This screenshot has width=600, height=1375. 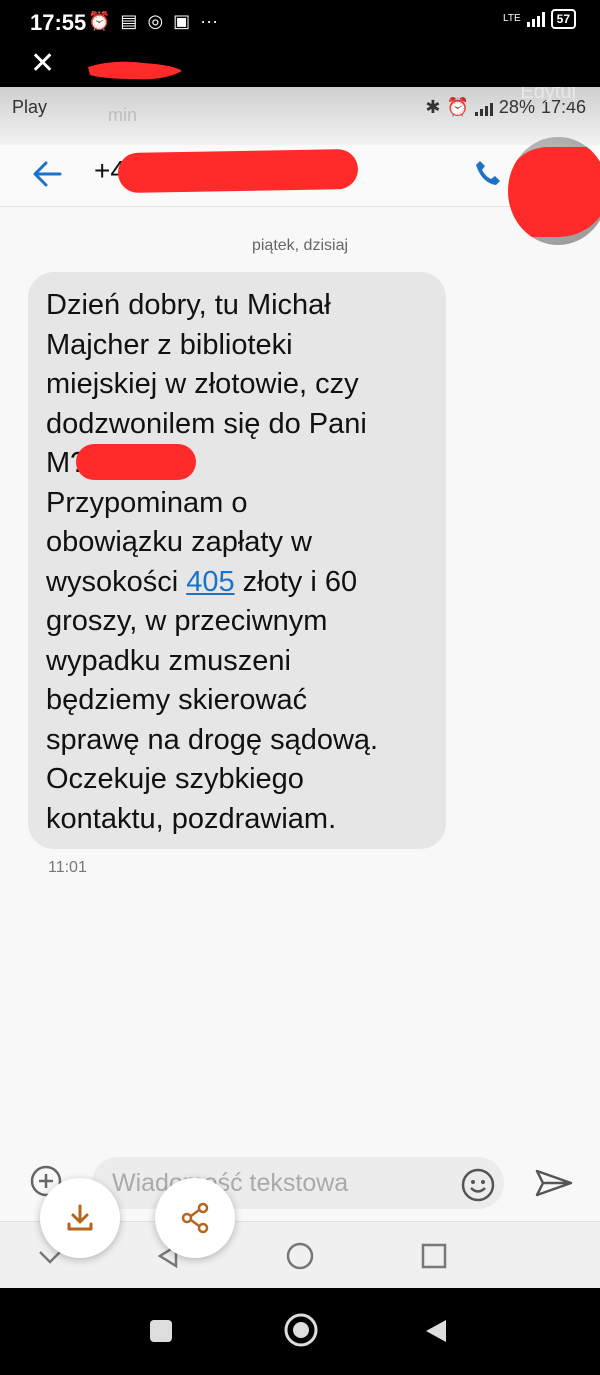 I want to click on messenger-icon: ◎, so click(x=155, y=21).